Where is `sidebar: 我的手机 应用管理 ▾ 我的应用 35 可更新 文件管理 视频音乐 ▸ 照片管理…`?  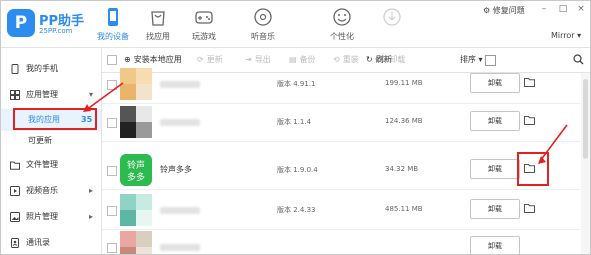 sidebar: 我的手机 应用管理 ▾ 我的应用 35 可更新 文件管理 视频音乐 ▸ 照片管理… is located at coordinates (51, 151).